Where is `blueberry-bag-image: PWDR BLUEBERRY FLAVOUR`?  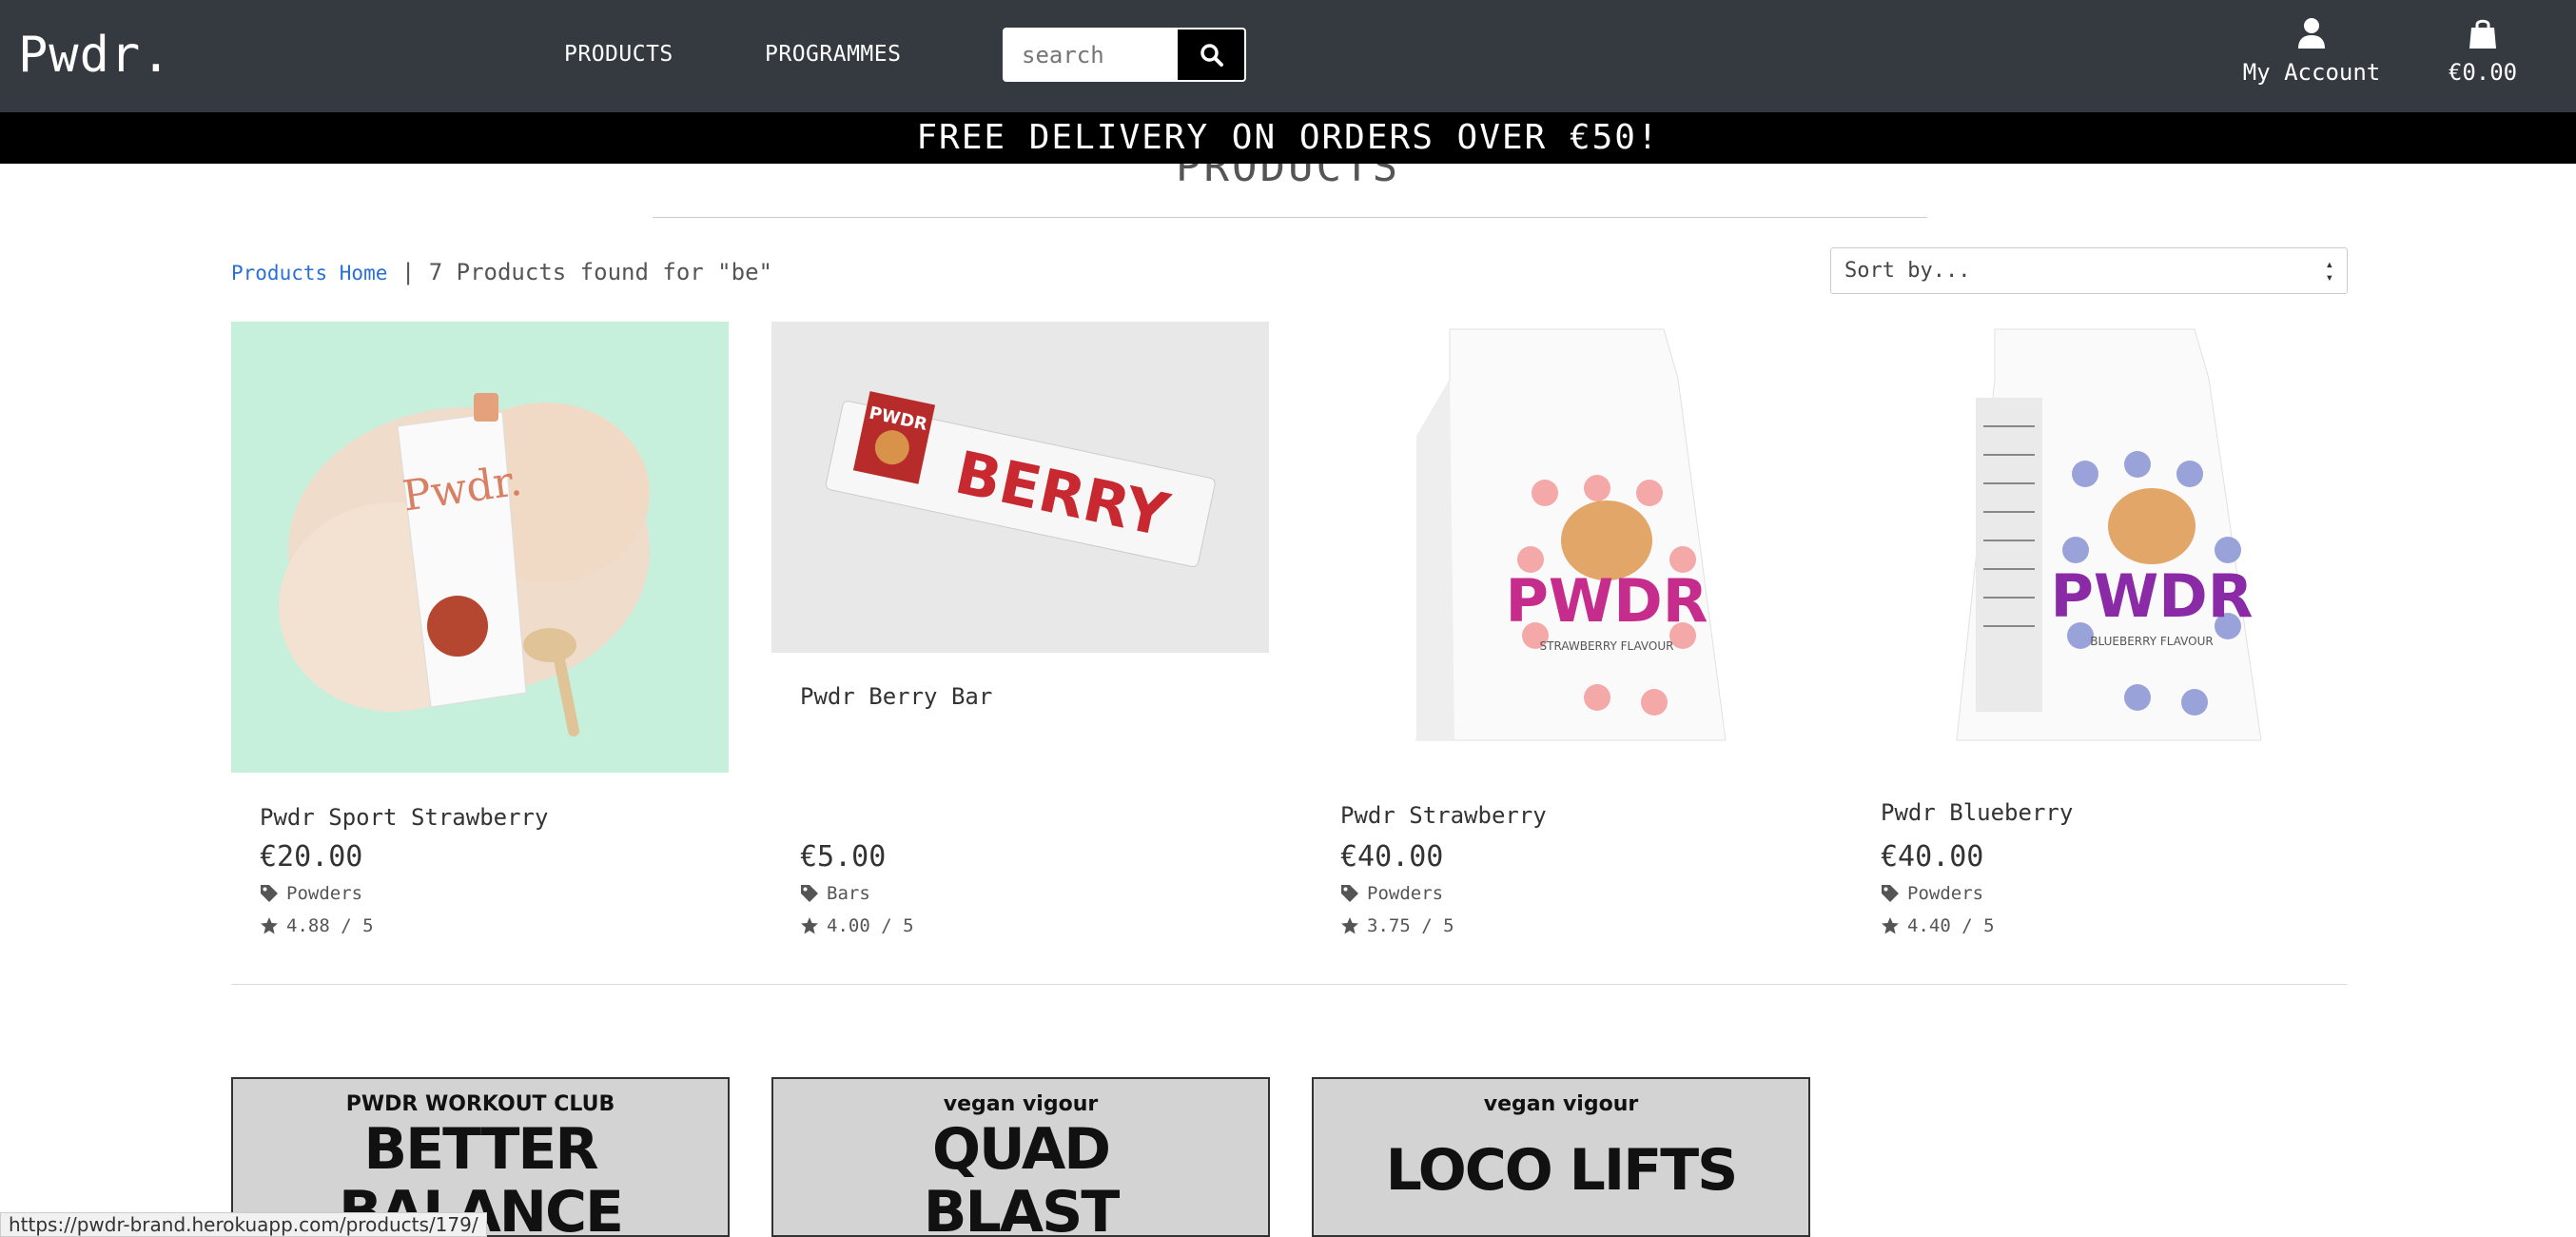 blueberry-bag-image: PWDR BLUEBERRY FLAVOUR is located at coordinates (2109, 534).